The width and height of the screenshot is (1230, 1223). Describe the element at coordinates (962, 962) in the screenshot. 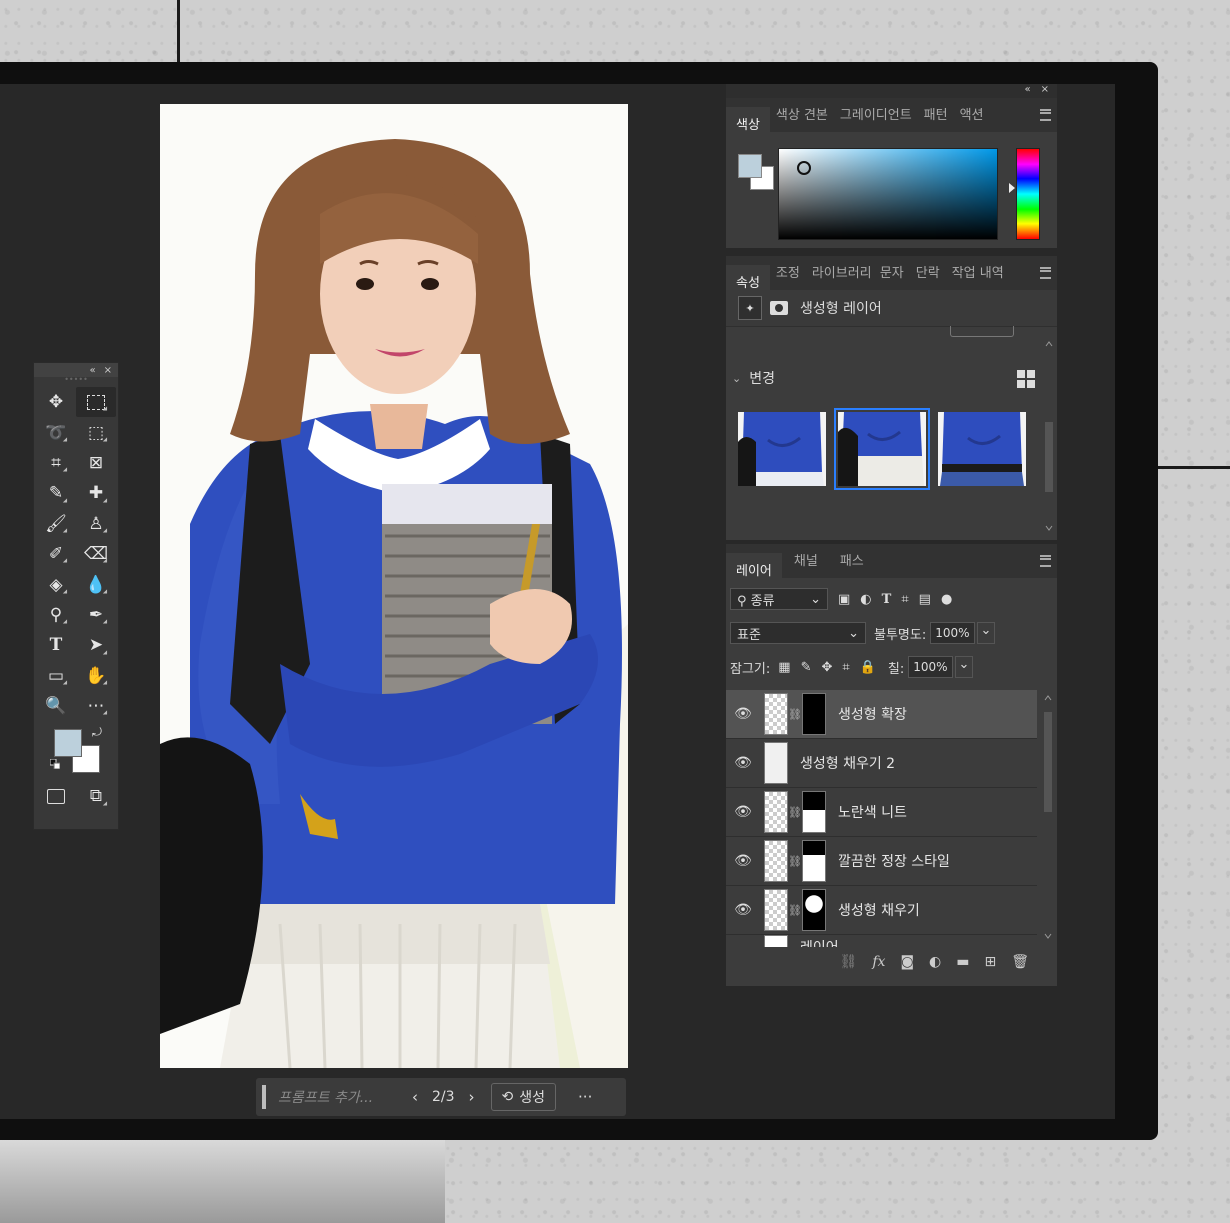

I see `new-group-icon: ▬` at that location.